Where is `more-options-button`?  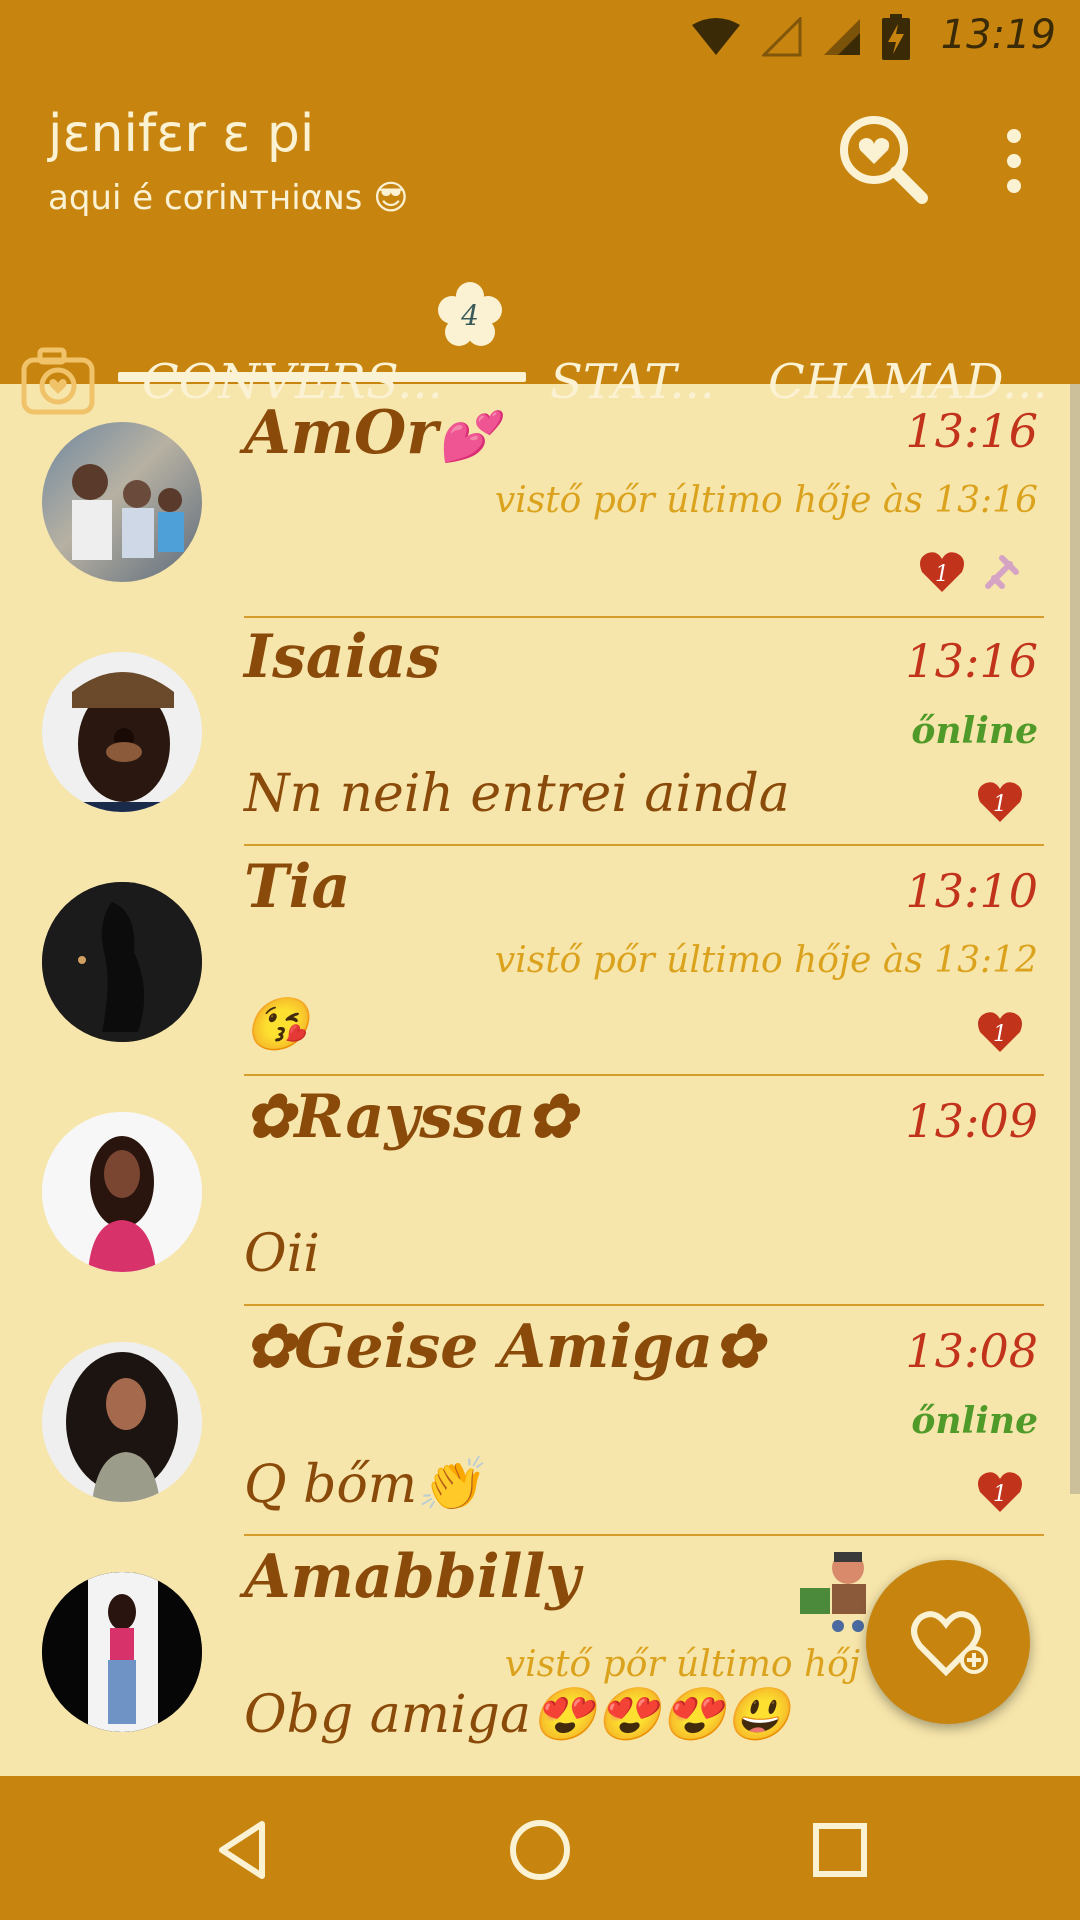
more-options-button is located at coordinates (1014, 161).